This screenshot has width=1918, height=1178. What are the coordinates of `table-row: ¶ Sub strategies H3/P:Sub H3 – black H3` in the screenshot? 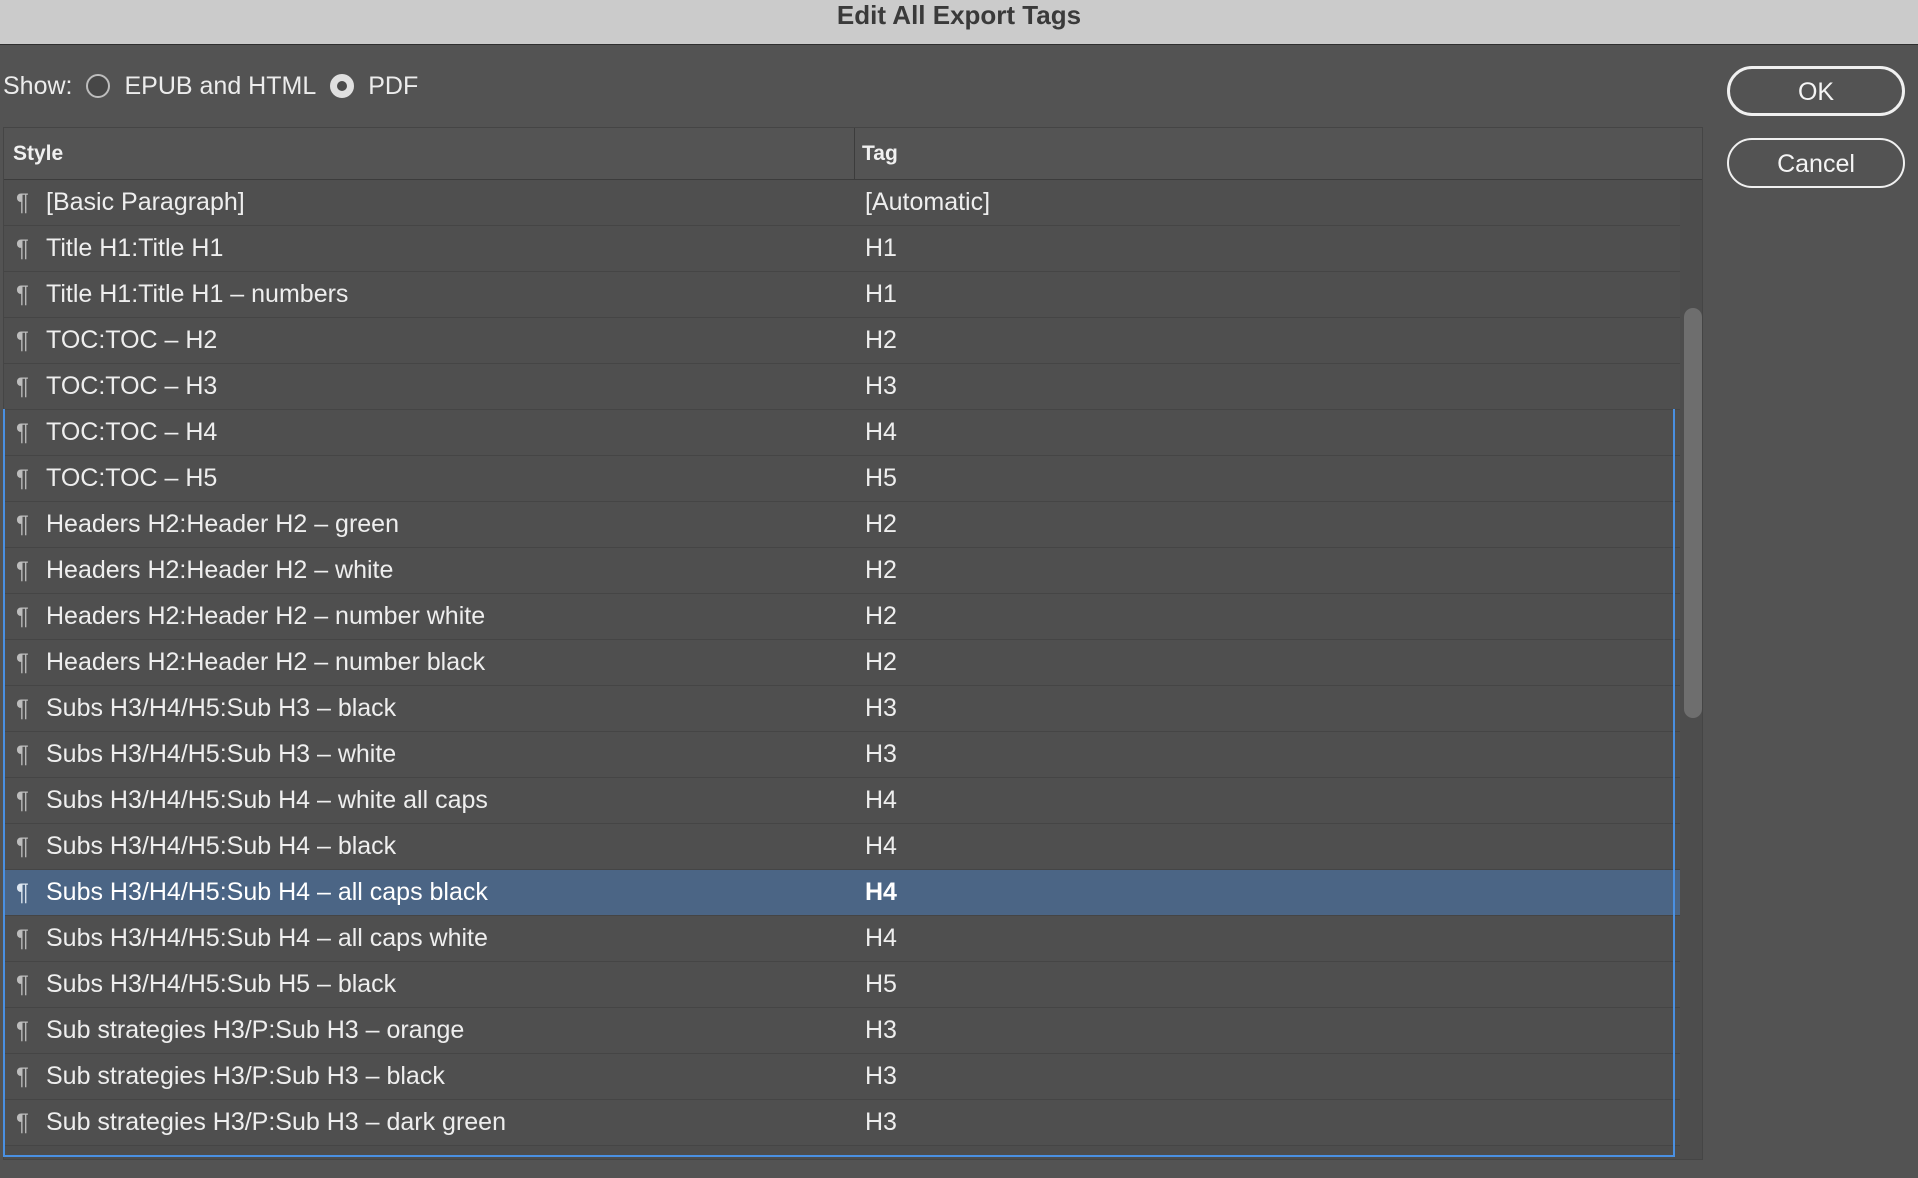 It's located at (842, 1077).